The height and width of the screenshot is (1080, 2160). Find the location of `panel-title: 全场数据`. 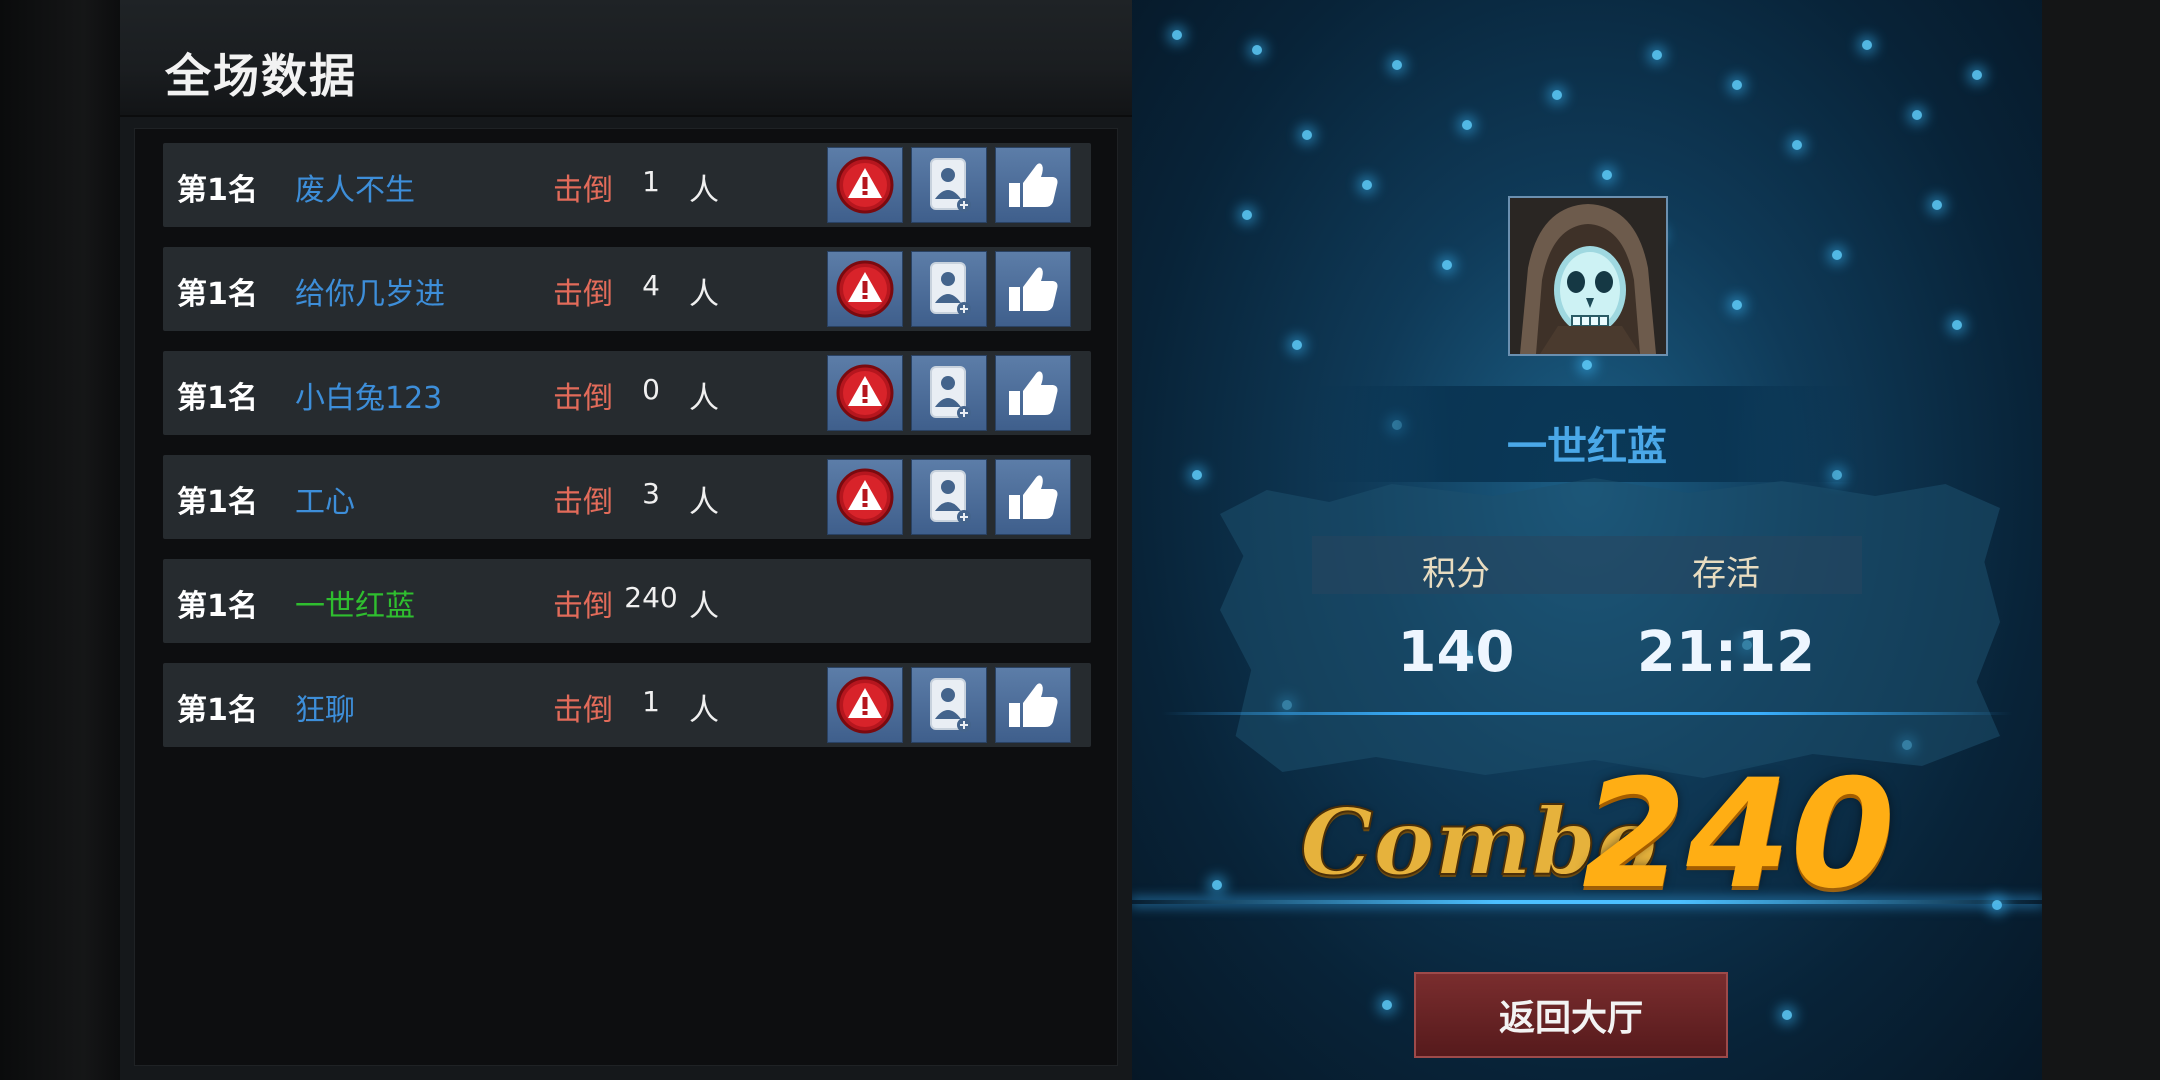

panel-title: 全场数据 is located at coordinates (261, 76).